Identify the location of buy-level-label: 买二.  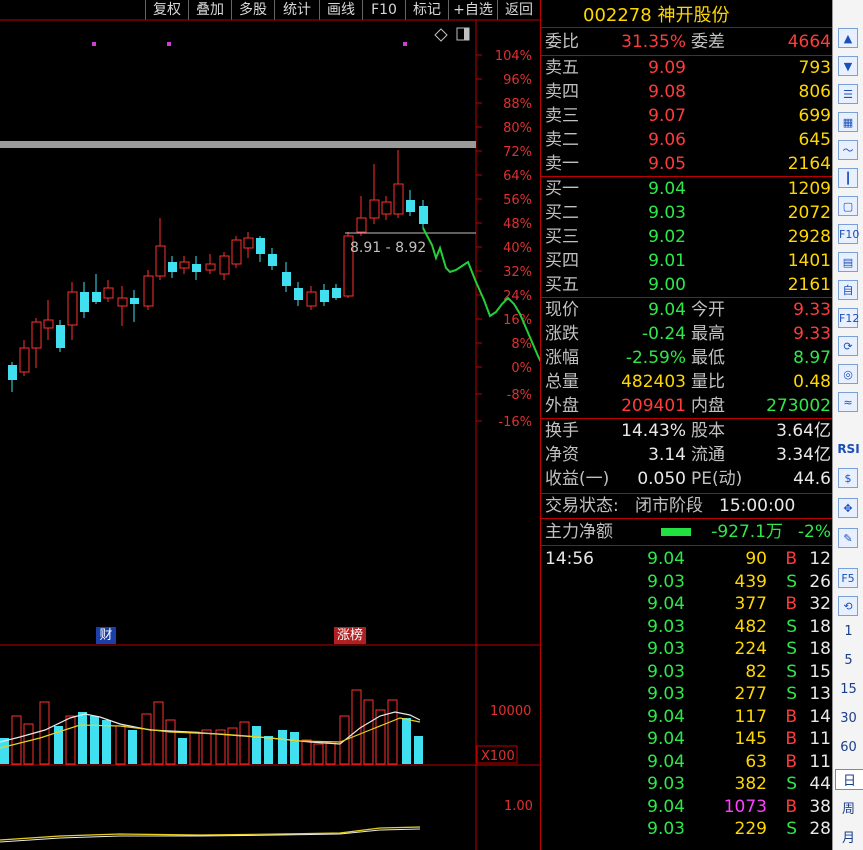
(562, 213).